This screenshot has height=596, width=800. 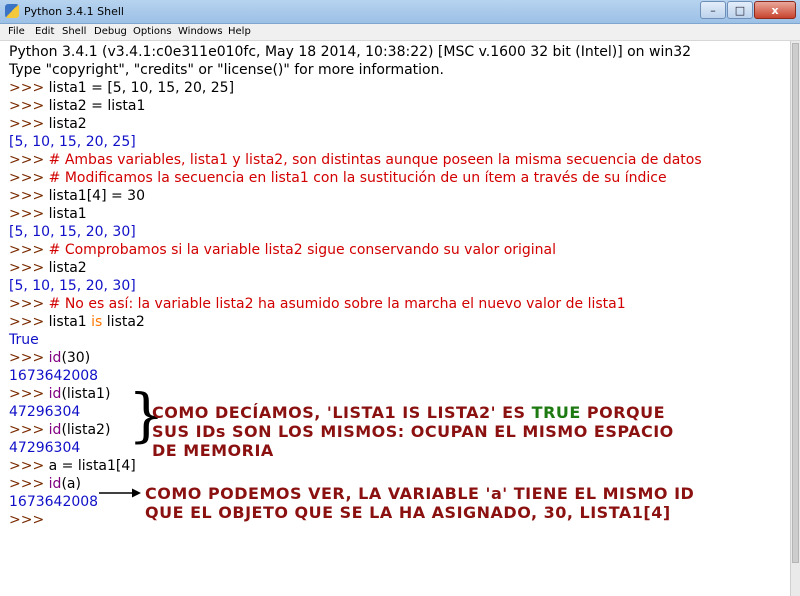 I want to click on code-text: lista1 = [5, 10, 15, 20, 25], so click(x=141, y=88).